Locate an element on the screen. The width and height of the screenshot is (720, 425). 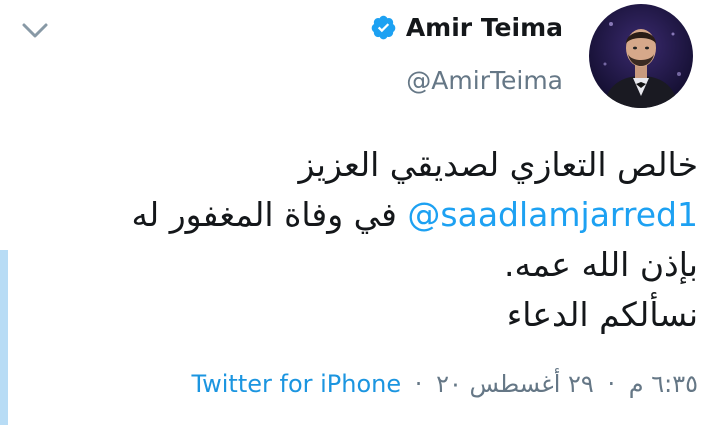
verified-badge-icon is located at coordinates (383, 27).